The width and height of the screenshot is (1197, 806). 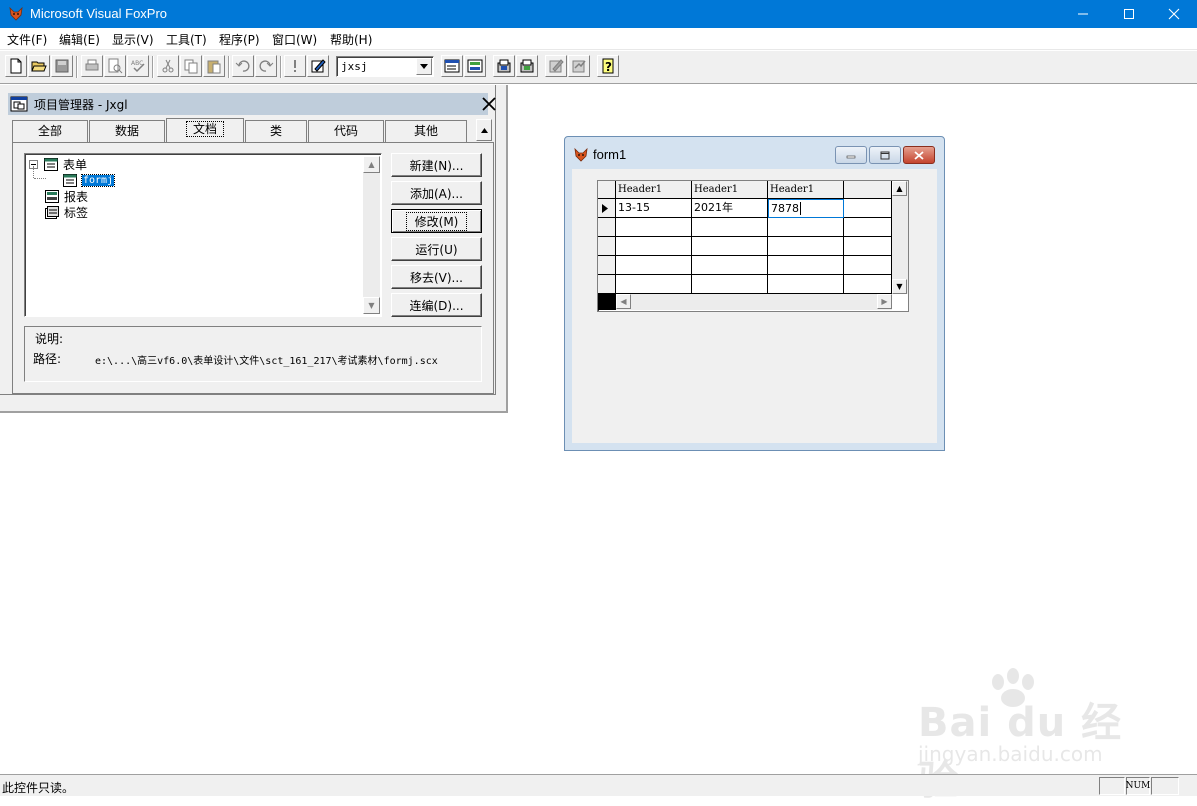 I want to click on code-window-button, so click(x=527, y=66).